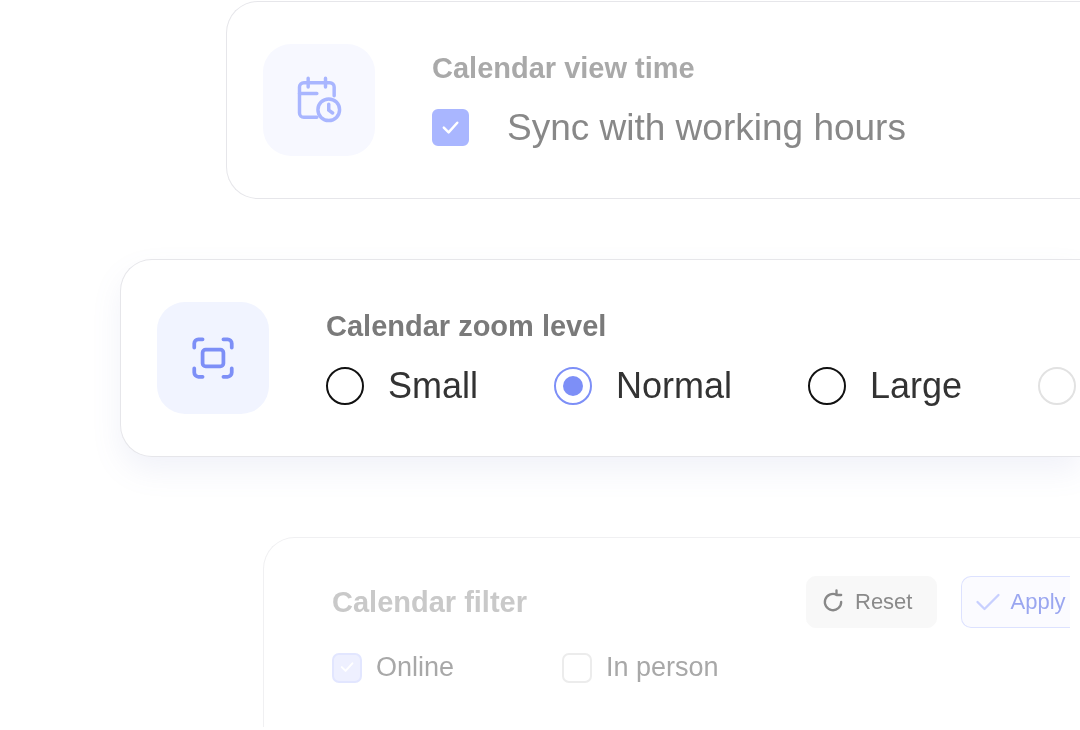 Image resolution: width=1080 pixels, height=730 pixels. What do you see at coordinates (674, 385) in the screenshot?
I see `option-label: Normal` at bounding box center [674, 385].